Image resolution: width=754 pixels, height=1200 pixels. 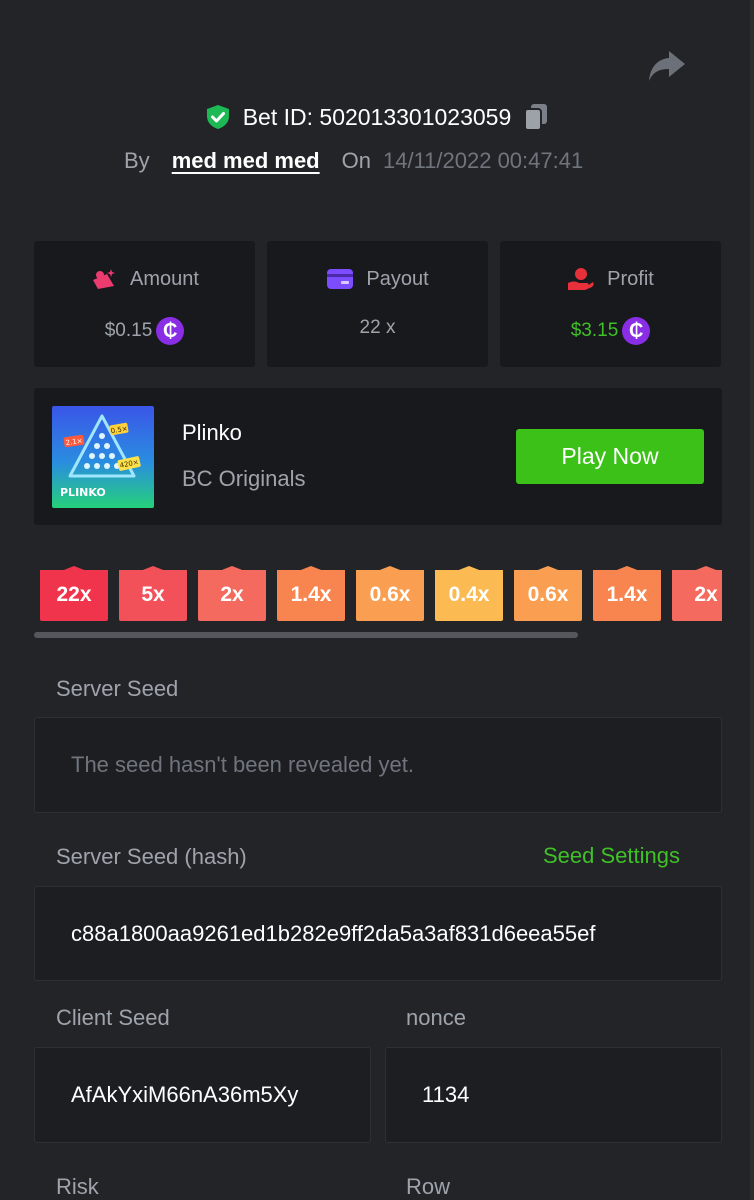 I want to click on bet-id-text: Bet ID: 502013301023059, so click(x=377, y=116).